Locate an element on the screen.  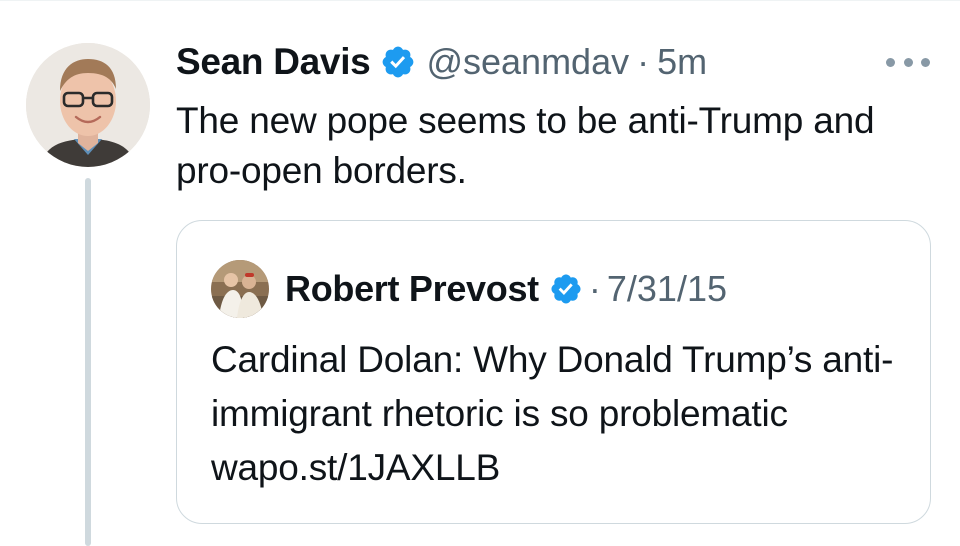
author-handle: @seanmdav is located at coordinates (527, 62).